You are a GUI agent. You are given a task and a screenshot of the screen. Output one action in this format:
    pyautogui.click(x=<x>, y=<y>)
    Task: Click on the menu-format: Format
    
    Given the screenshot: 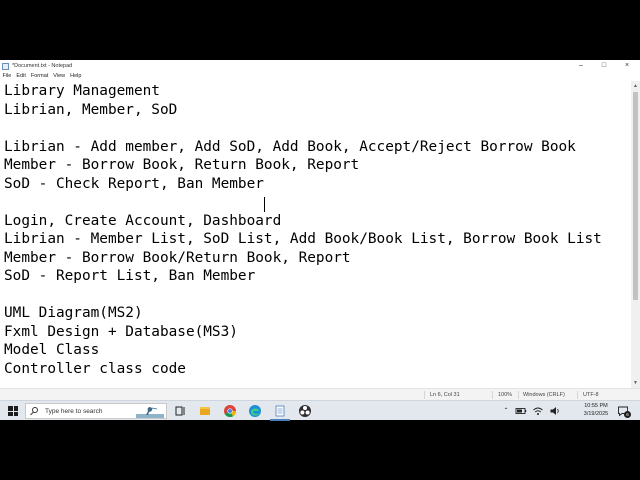 What is the action you would take?
    pyautogui.click(x=39, y=76)
    